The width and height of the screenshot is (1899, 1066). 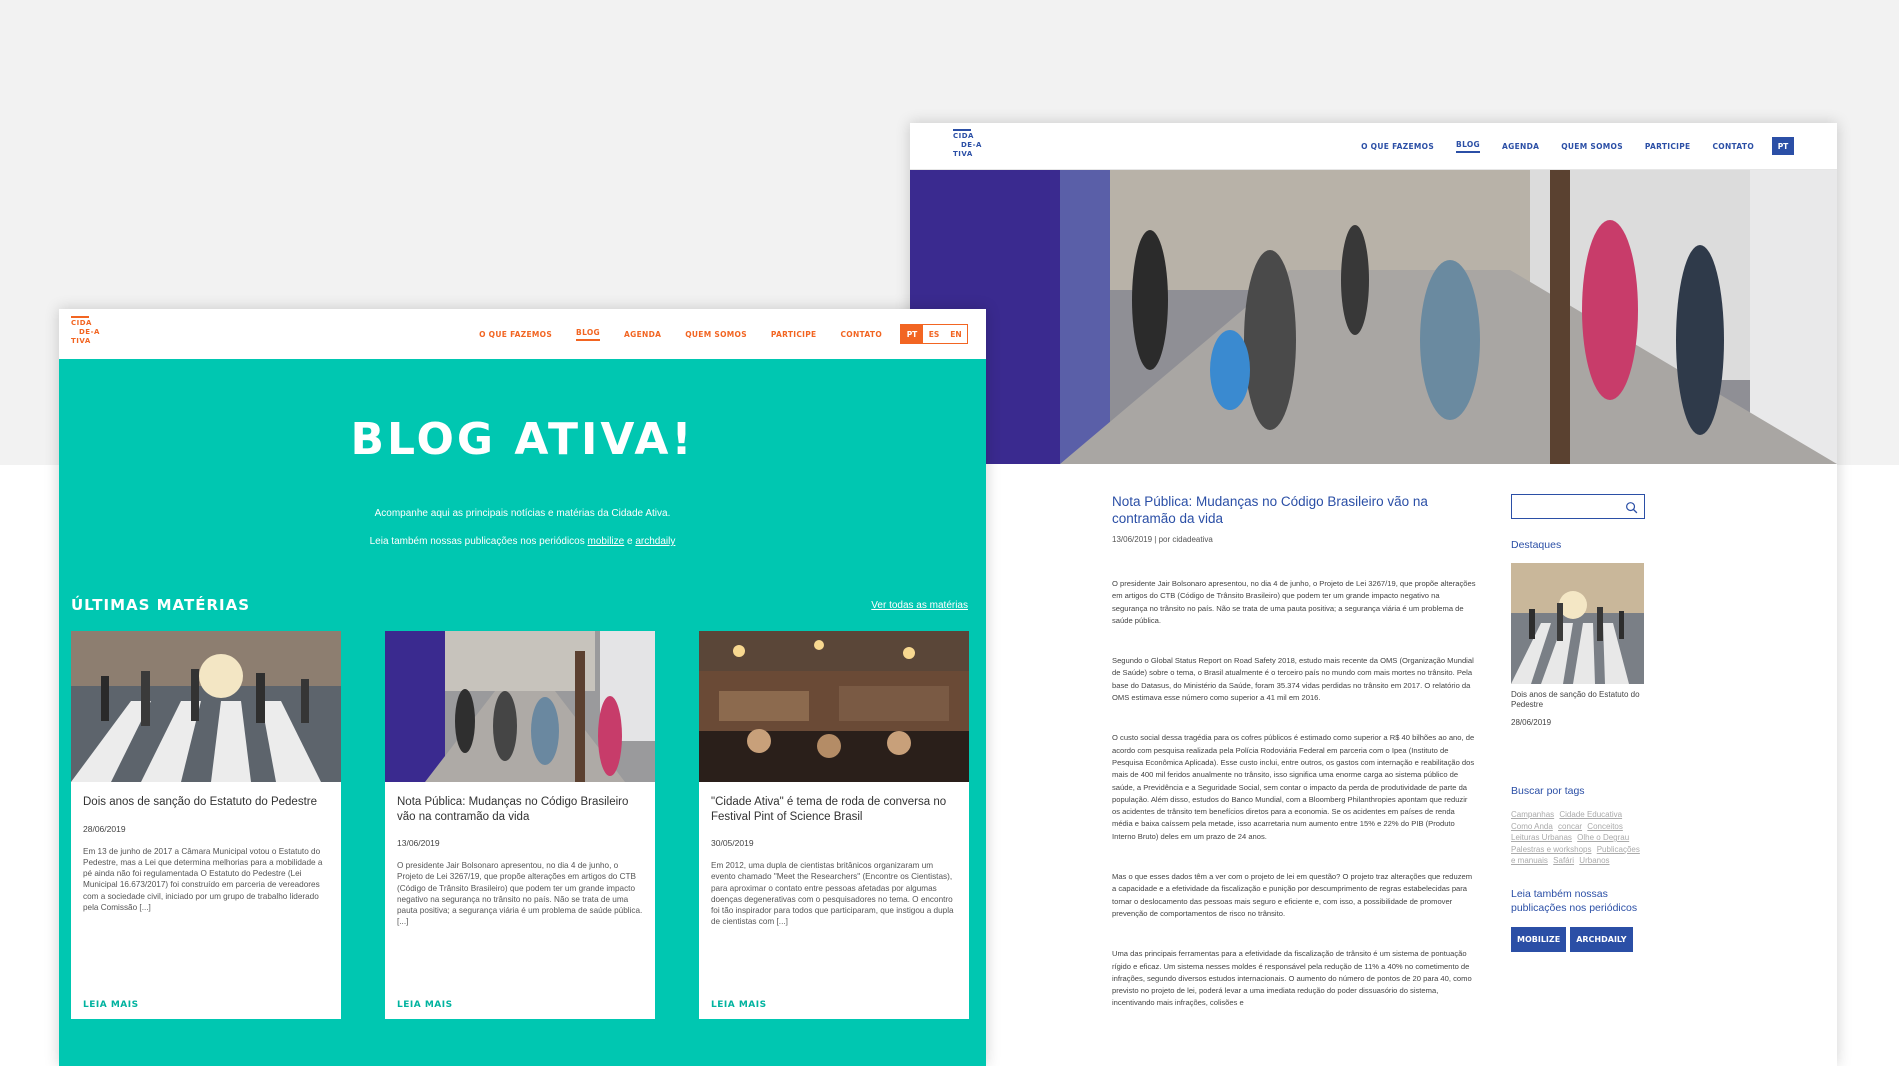 What do you see at coordinates (1590, 814) in the screenshot?
I see `tag-link: Cidade Educativa` at bounding box center [1590, 814].